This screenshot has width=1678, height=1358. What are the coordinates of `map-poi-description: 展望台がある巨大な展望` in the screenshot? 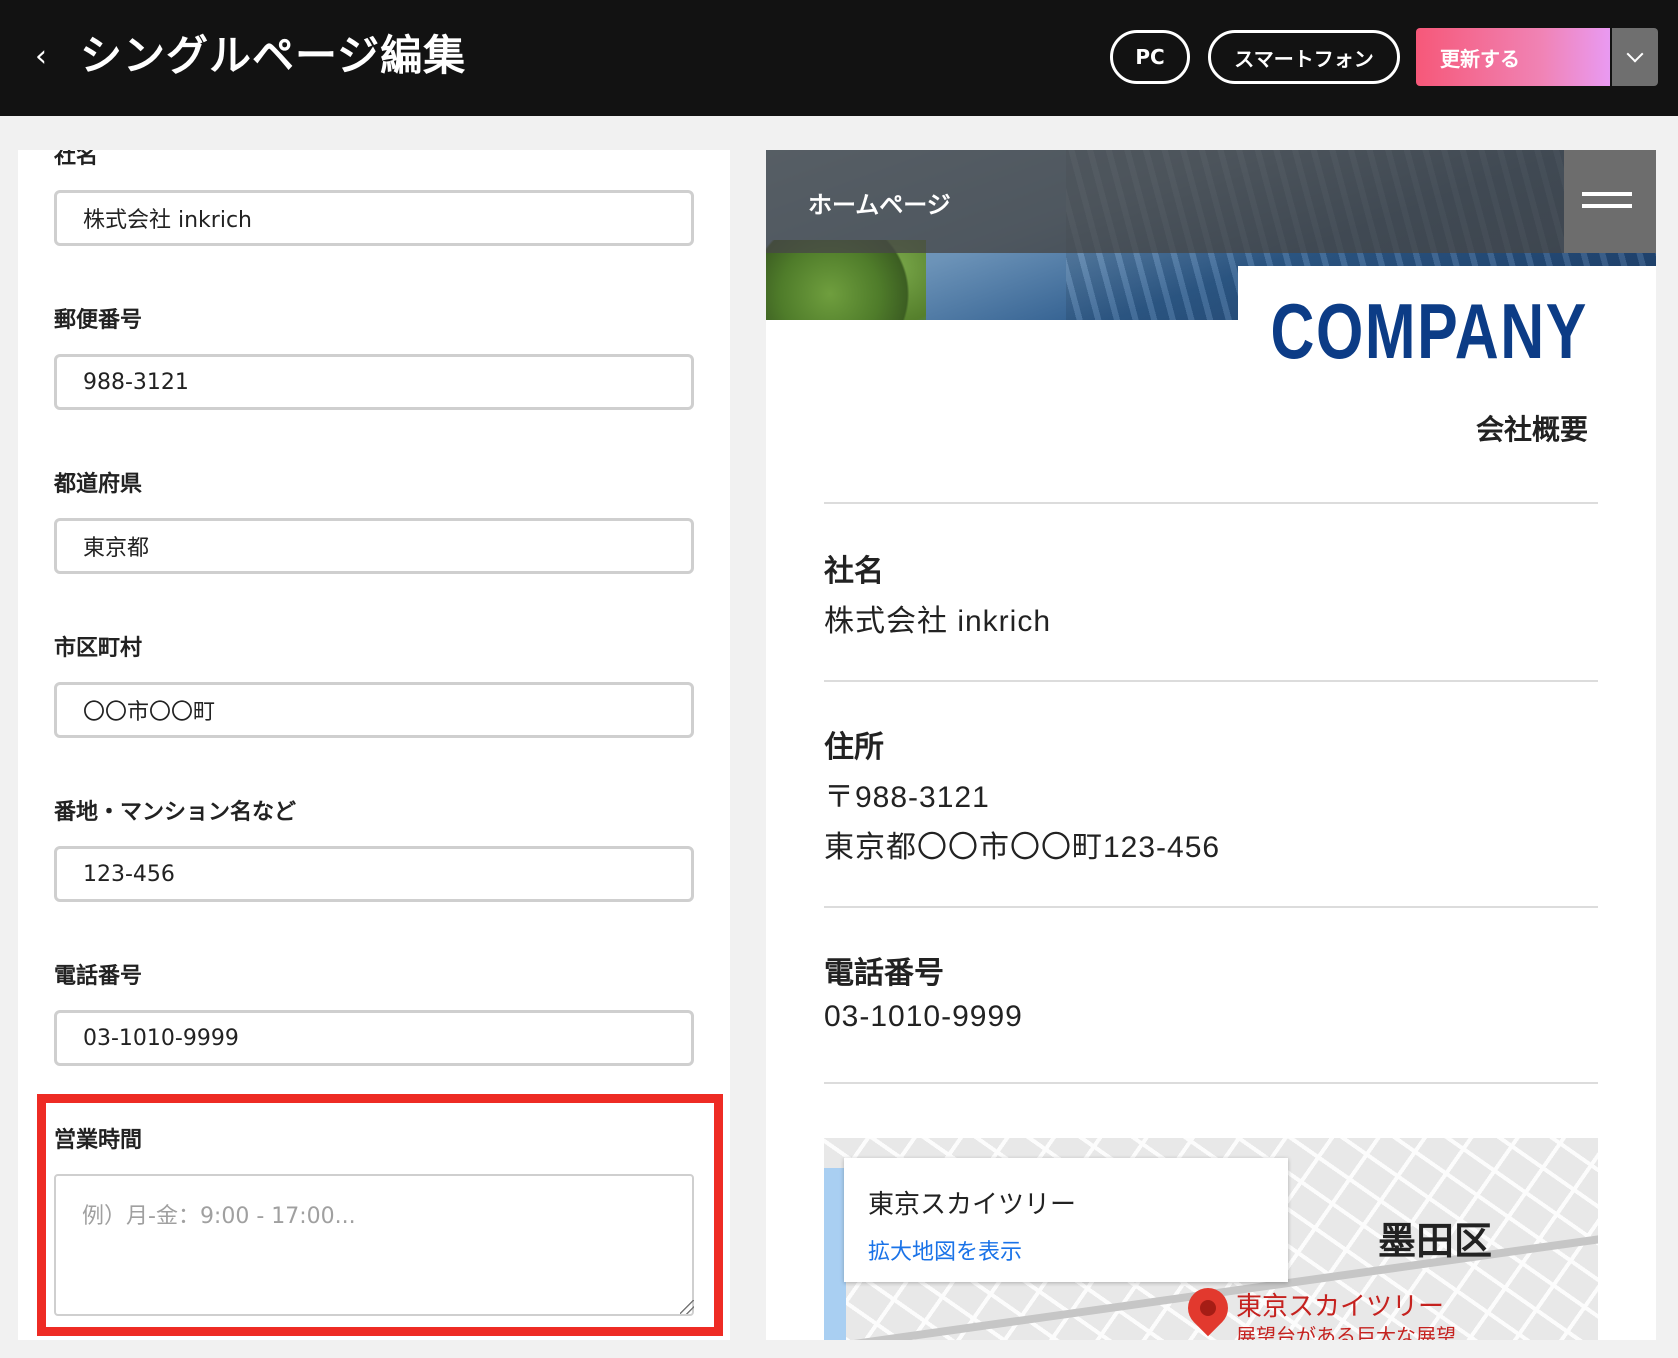 It's located at (1346, 1332).